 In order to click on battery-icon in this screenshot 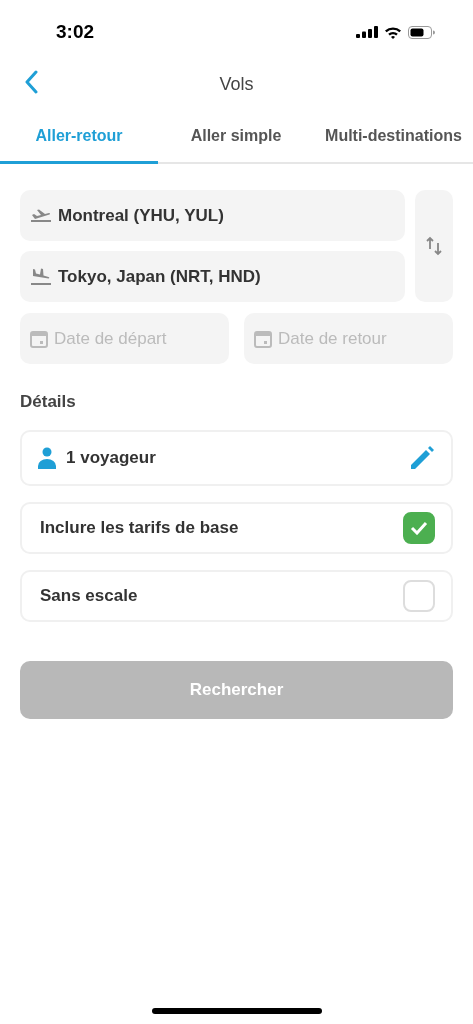, I will do `click(421, 32)`.